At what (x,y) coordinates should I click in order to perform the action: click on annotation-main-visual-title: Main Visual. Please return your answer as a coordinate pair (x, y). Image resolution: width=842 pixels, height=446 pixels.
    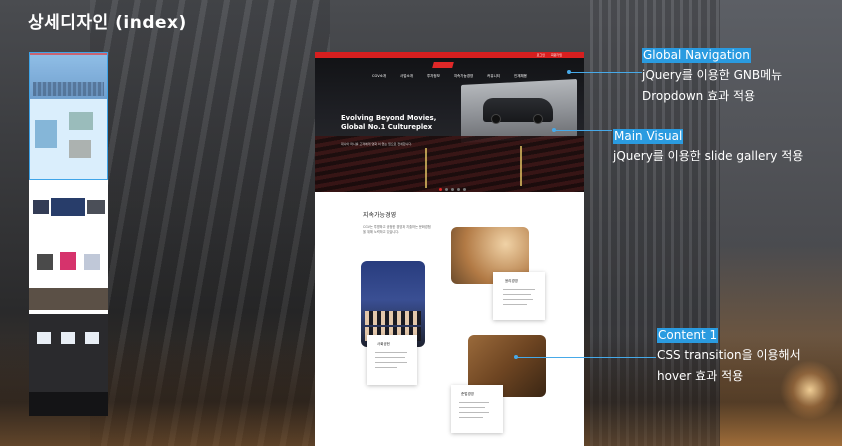
    Looking at the image, I should click on (648, 136).